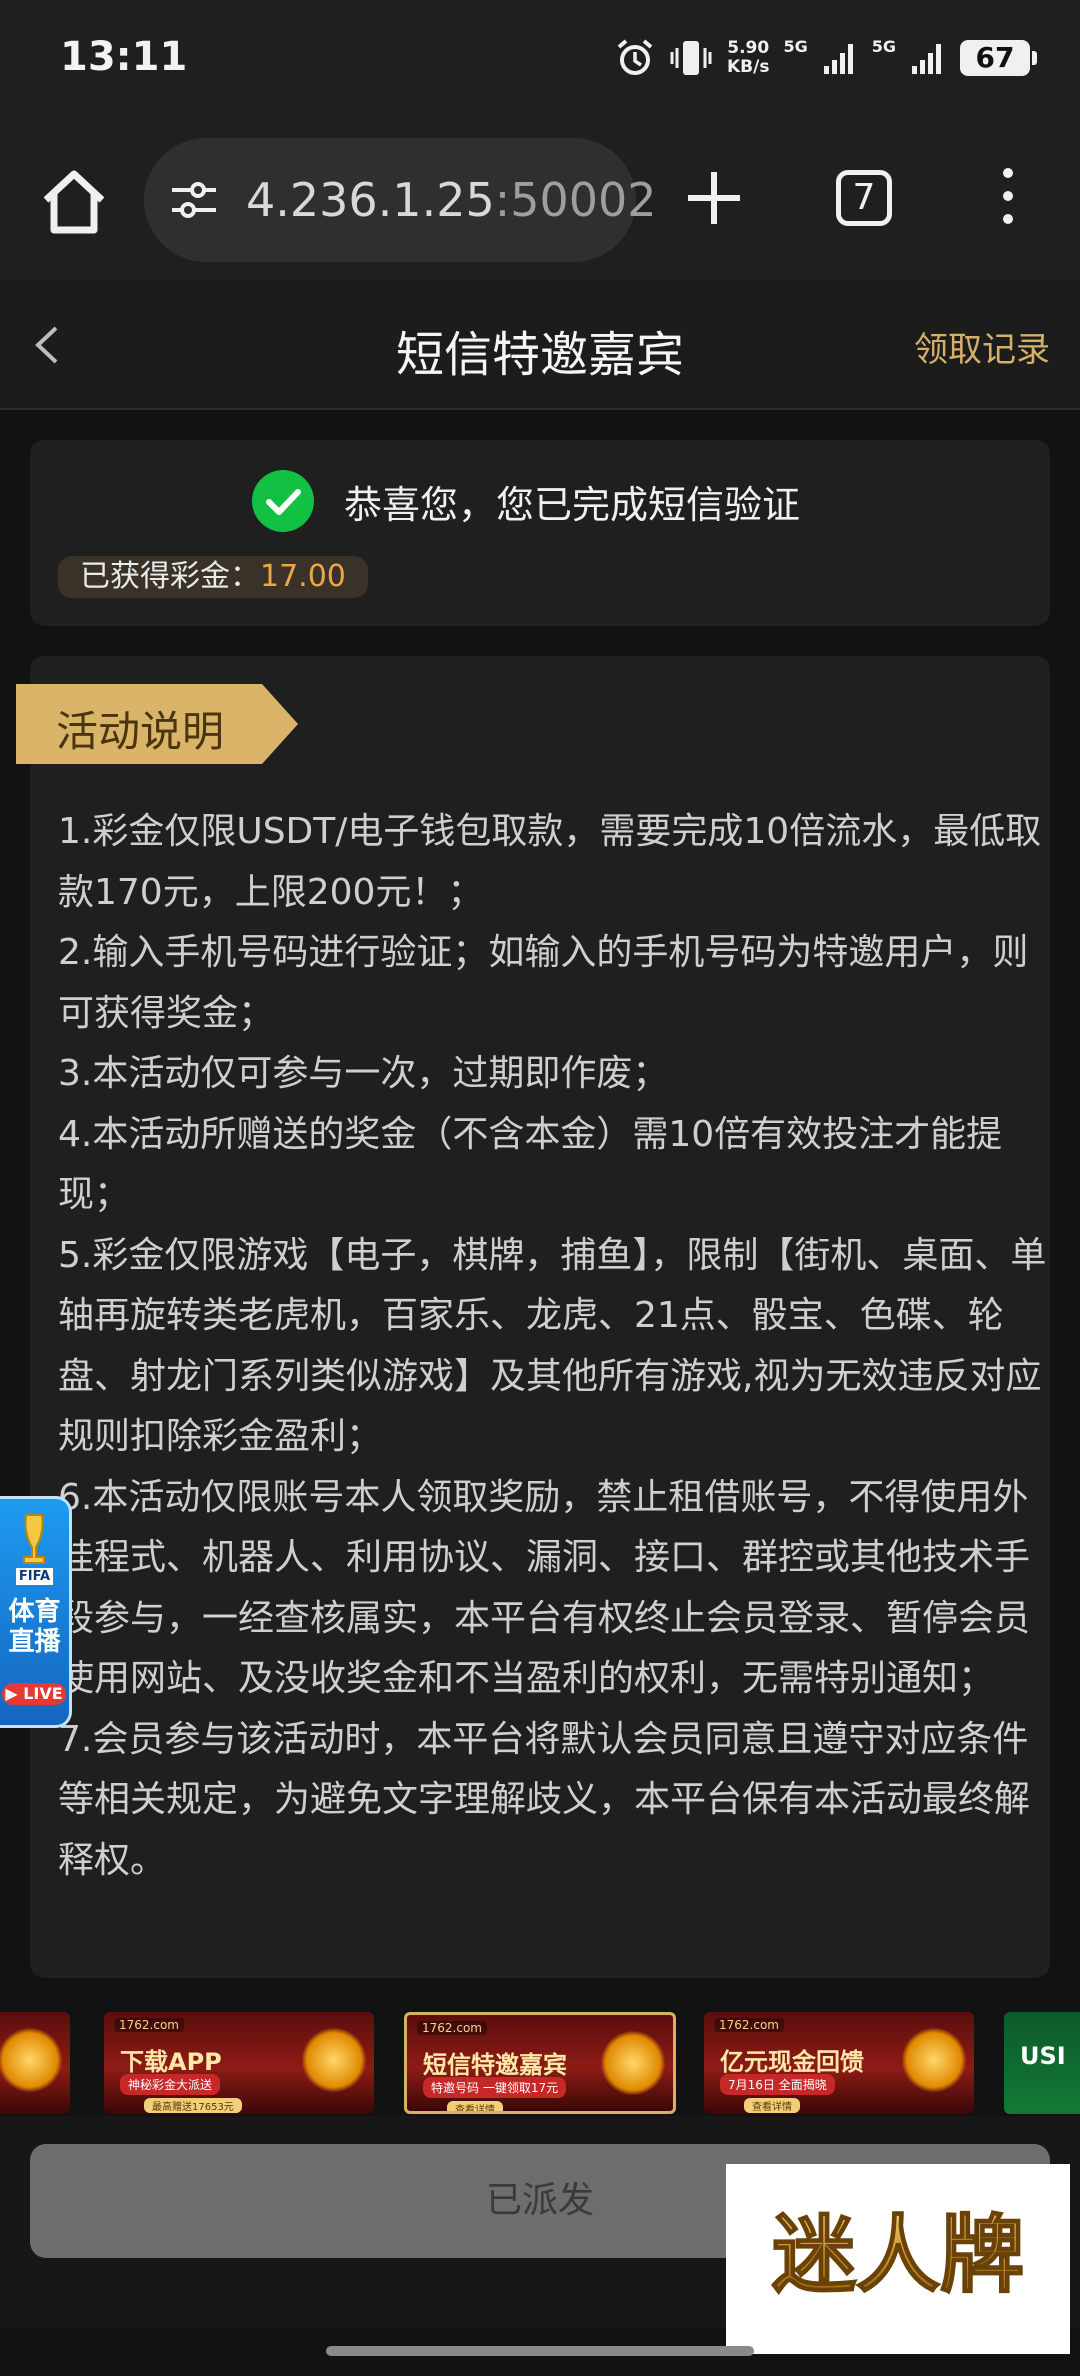  I want to click on battery-indicator: 67, so click(998, 58).